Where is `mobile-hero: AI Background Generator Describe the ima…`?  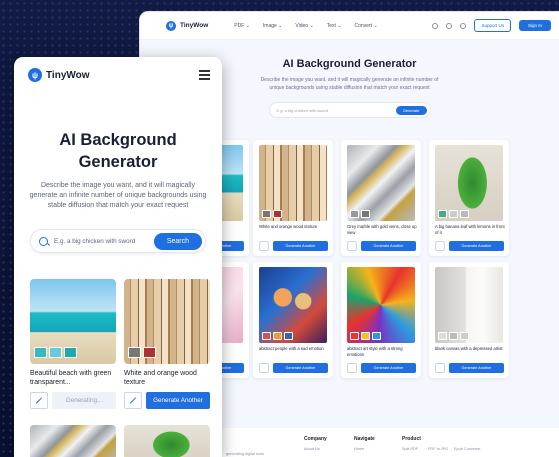 mobile-hero: AI Background Generator Describe the ima… is located at coordinates (118, 152).